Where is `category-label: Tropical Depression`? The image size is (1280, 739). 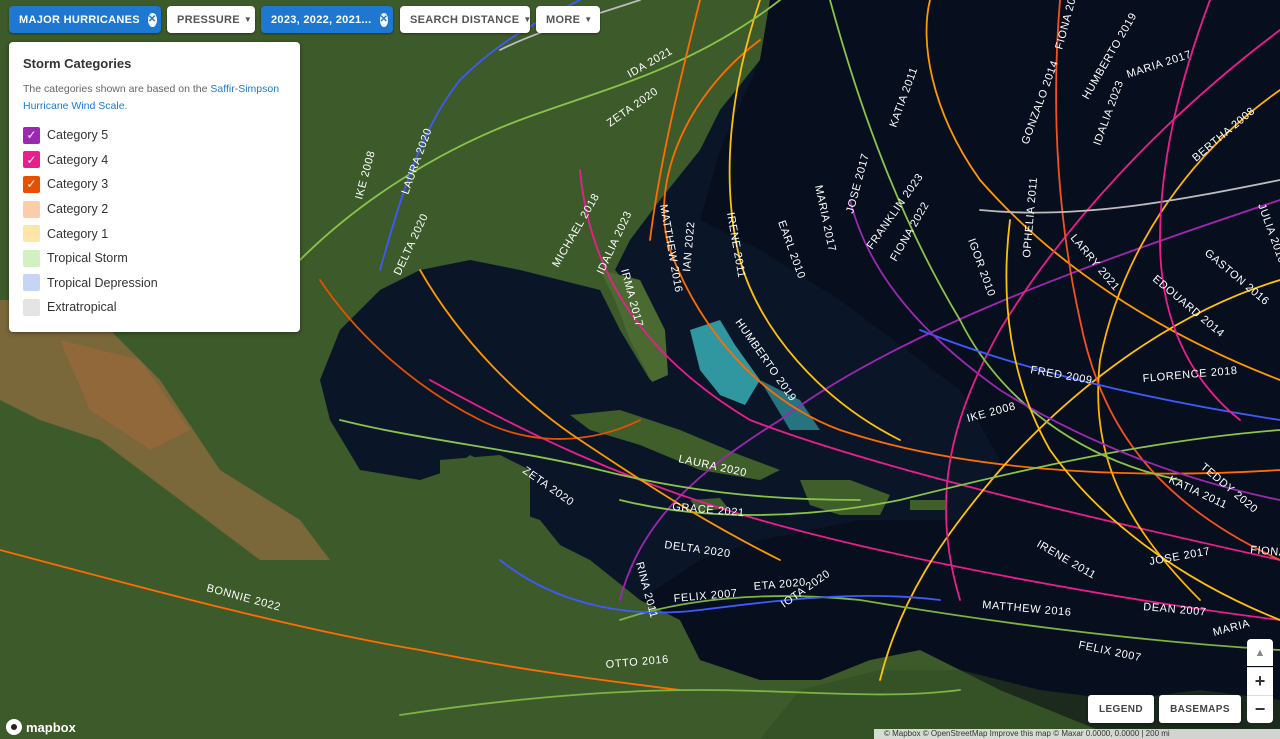 category-label: Tropical Depression is located at coordinates (102, 282).